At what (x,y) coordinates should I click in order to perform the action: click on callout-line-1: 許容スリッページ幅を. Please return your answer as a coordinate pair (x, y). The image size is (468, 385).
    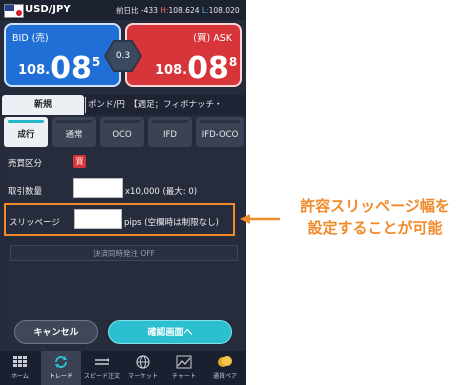
    Looking at the image, I should click on (375, 206).